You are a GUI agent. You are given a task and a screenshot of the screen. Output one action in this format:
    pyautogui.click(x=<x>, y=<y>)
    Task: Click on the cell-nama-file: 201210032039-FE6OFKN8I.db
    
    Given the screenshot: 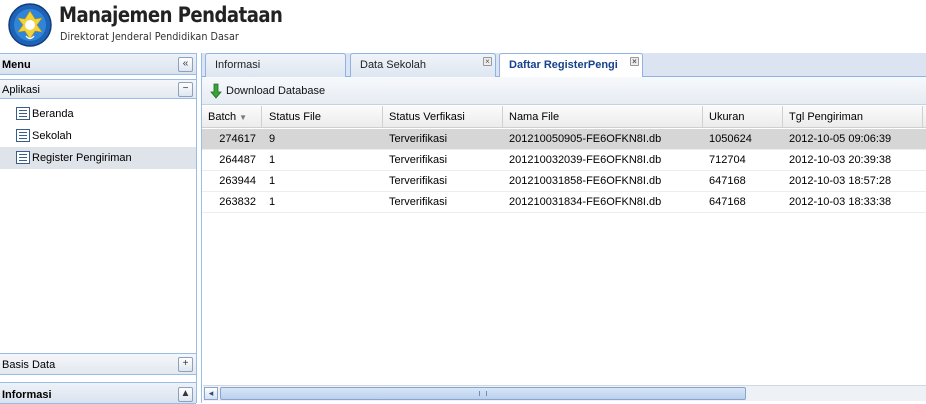 What is the action you would take?
    pyautogui.click(x=585, y=160)
    